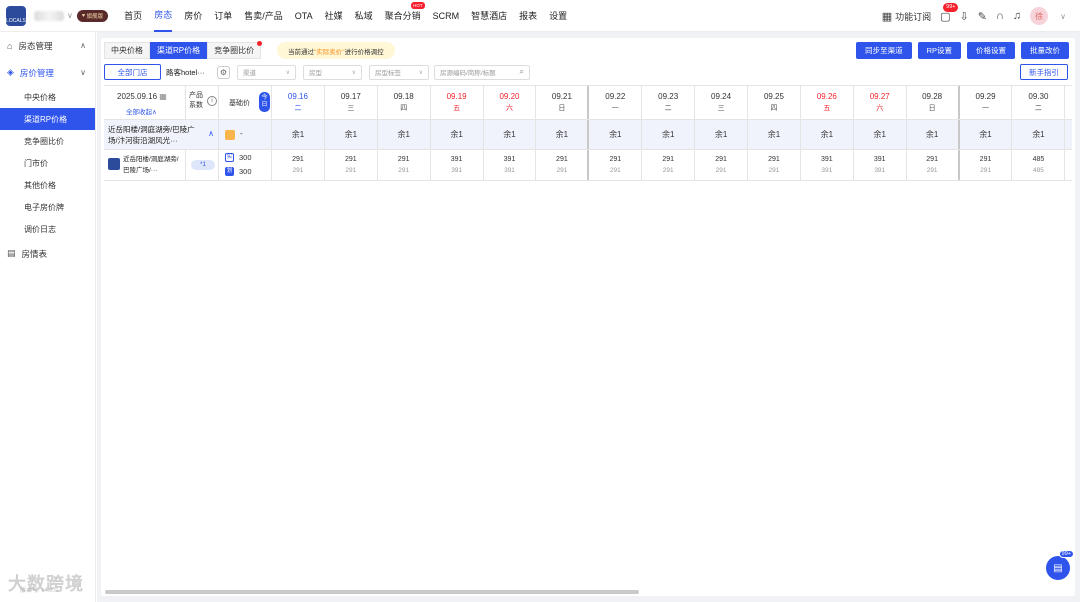 This screenshot has width=1080, height=602. What do you see at coordinates (153, 165) in the screenshot?
I see `product-name: 近岳阳楼/洞庭湖旁/巴陵广场/···` at bounding box center [153, 165].